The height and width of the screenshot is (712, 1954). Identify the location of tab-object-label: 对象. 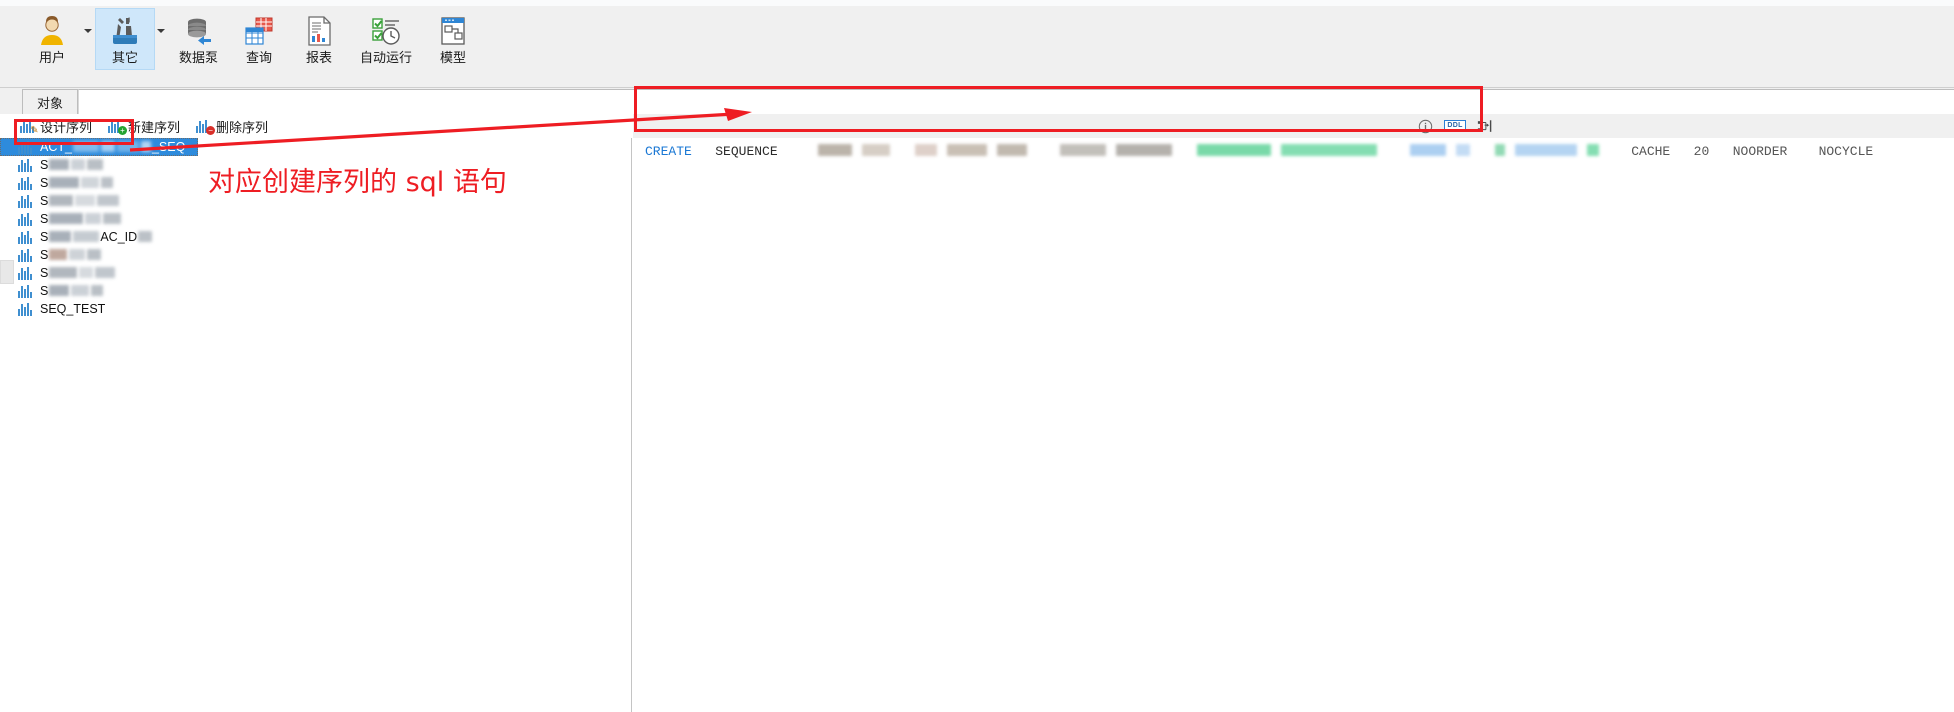
(49, 103).